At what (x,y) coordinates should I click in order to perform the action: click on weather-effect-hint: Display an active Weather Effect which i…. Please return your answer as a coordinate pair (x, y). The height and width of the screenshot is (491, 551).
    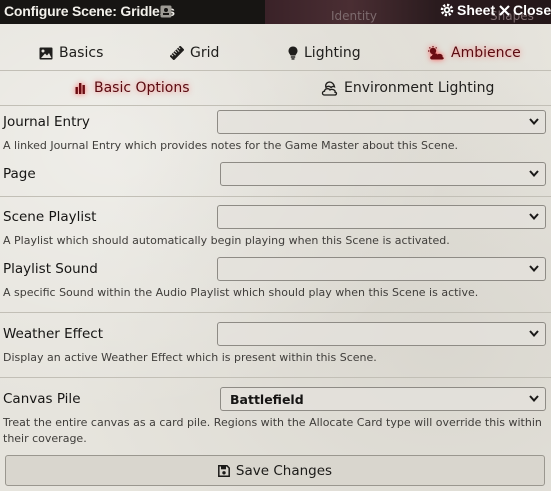
    Looking at the image, I should click on (190, 357).